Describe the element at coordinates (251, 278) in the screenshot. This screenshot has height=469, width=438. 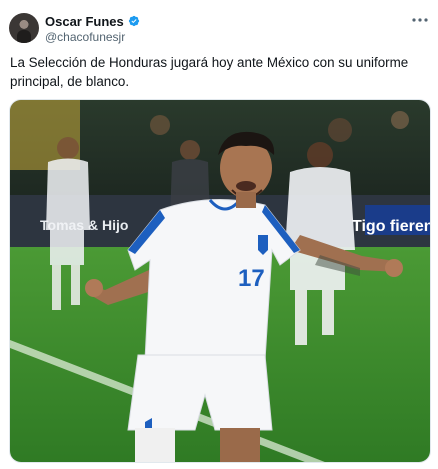
I see `jersey-number: 17` at that location.